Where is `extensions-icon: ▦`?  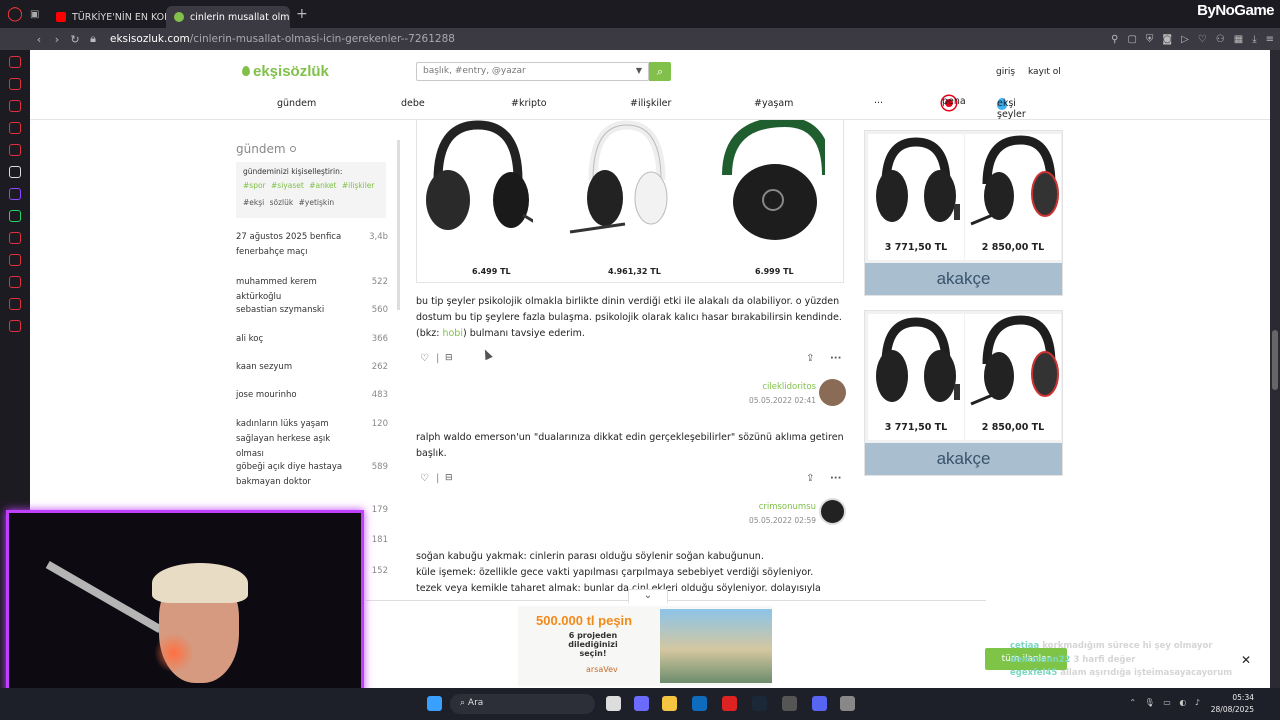 extensions-icon: ▦ is located at coordinates (1238, 39).